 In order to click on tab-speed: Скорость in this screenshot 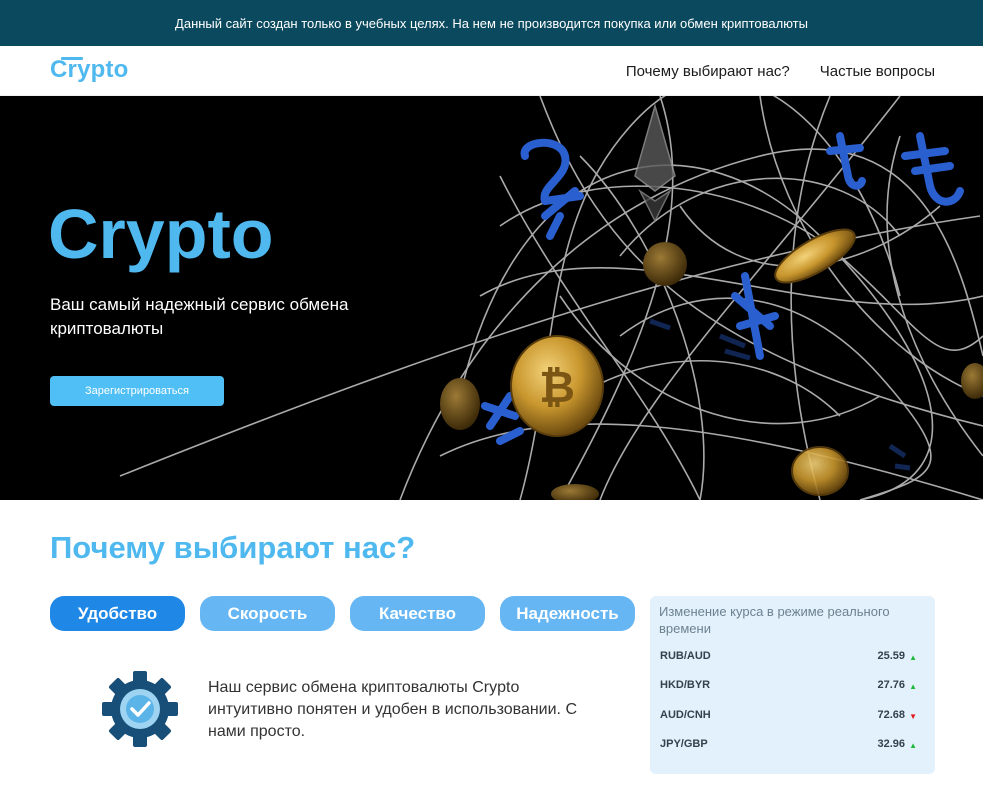, I will do `click(267, 613)`.